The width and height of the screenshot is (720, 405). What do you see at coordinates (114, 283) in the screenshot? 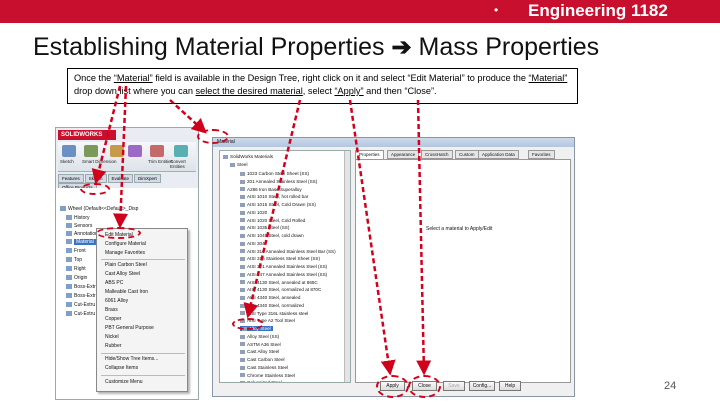
I see `menu-material-option: ABS PC` at bounding box center [114, 283].